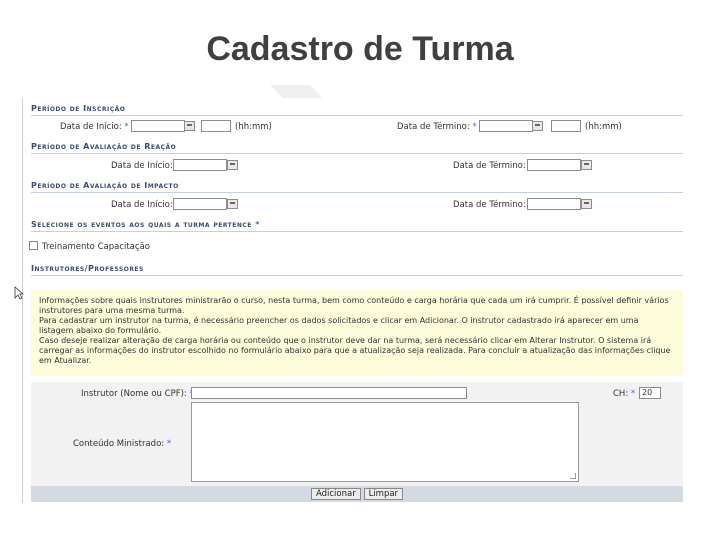 This screenshot has height=540, width=720. I want to click on section-periodo-inscricao: Período de Inscrição, so click(357, 109).